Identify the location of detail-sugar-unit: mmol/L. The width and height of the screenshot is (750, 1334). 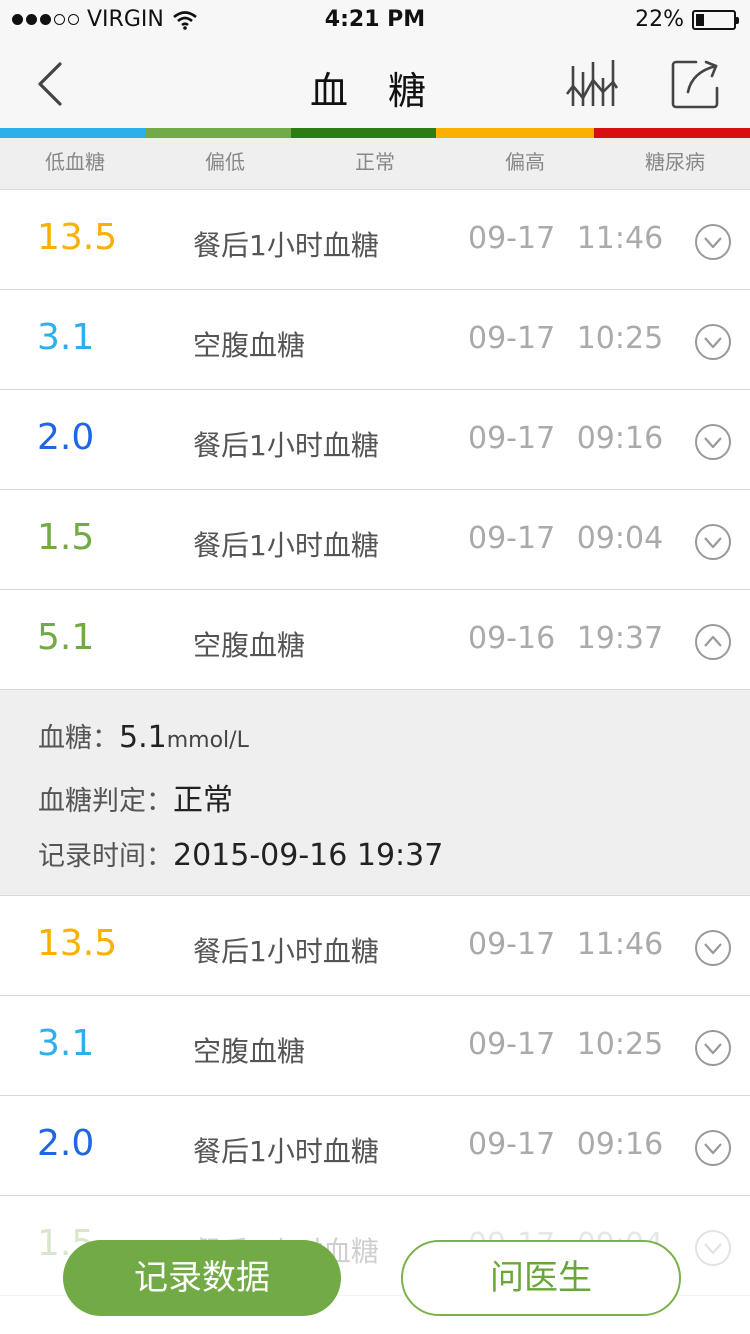
(207, 740).